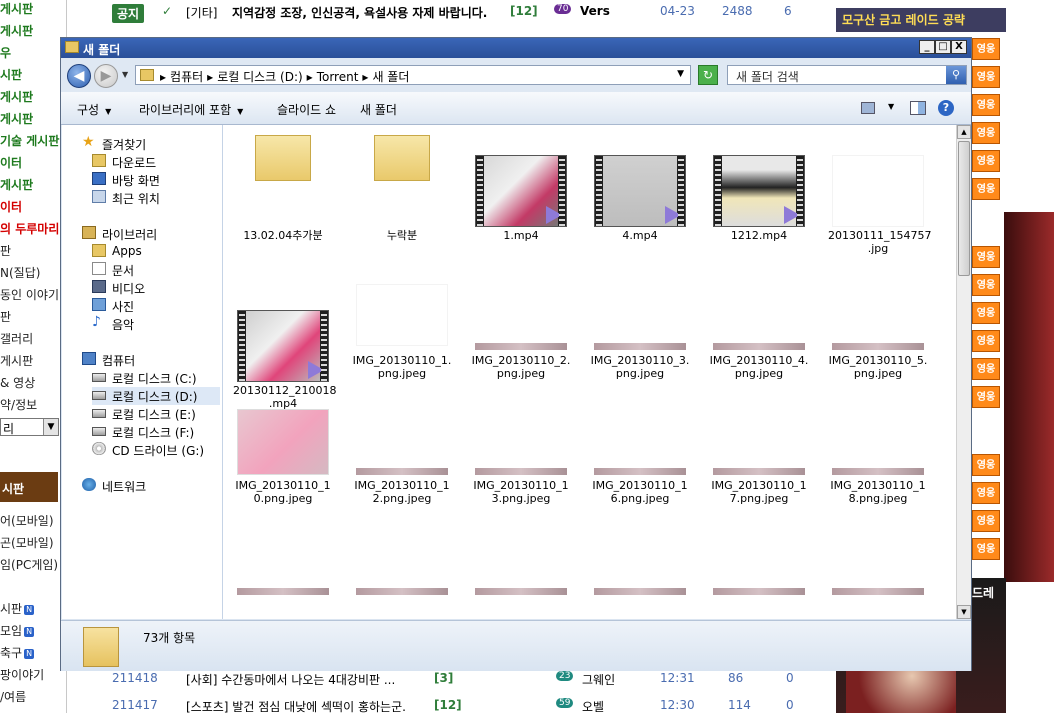  Describe the element at coordinates (156, 414) in the screenshot. I see `nav-drive-item: 로컬 디스크 (E:)` at that location.